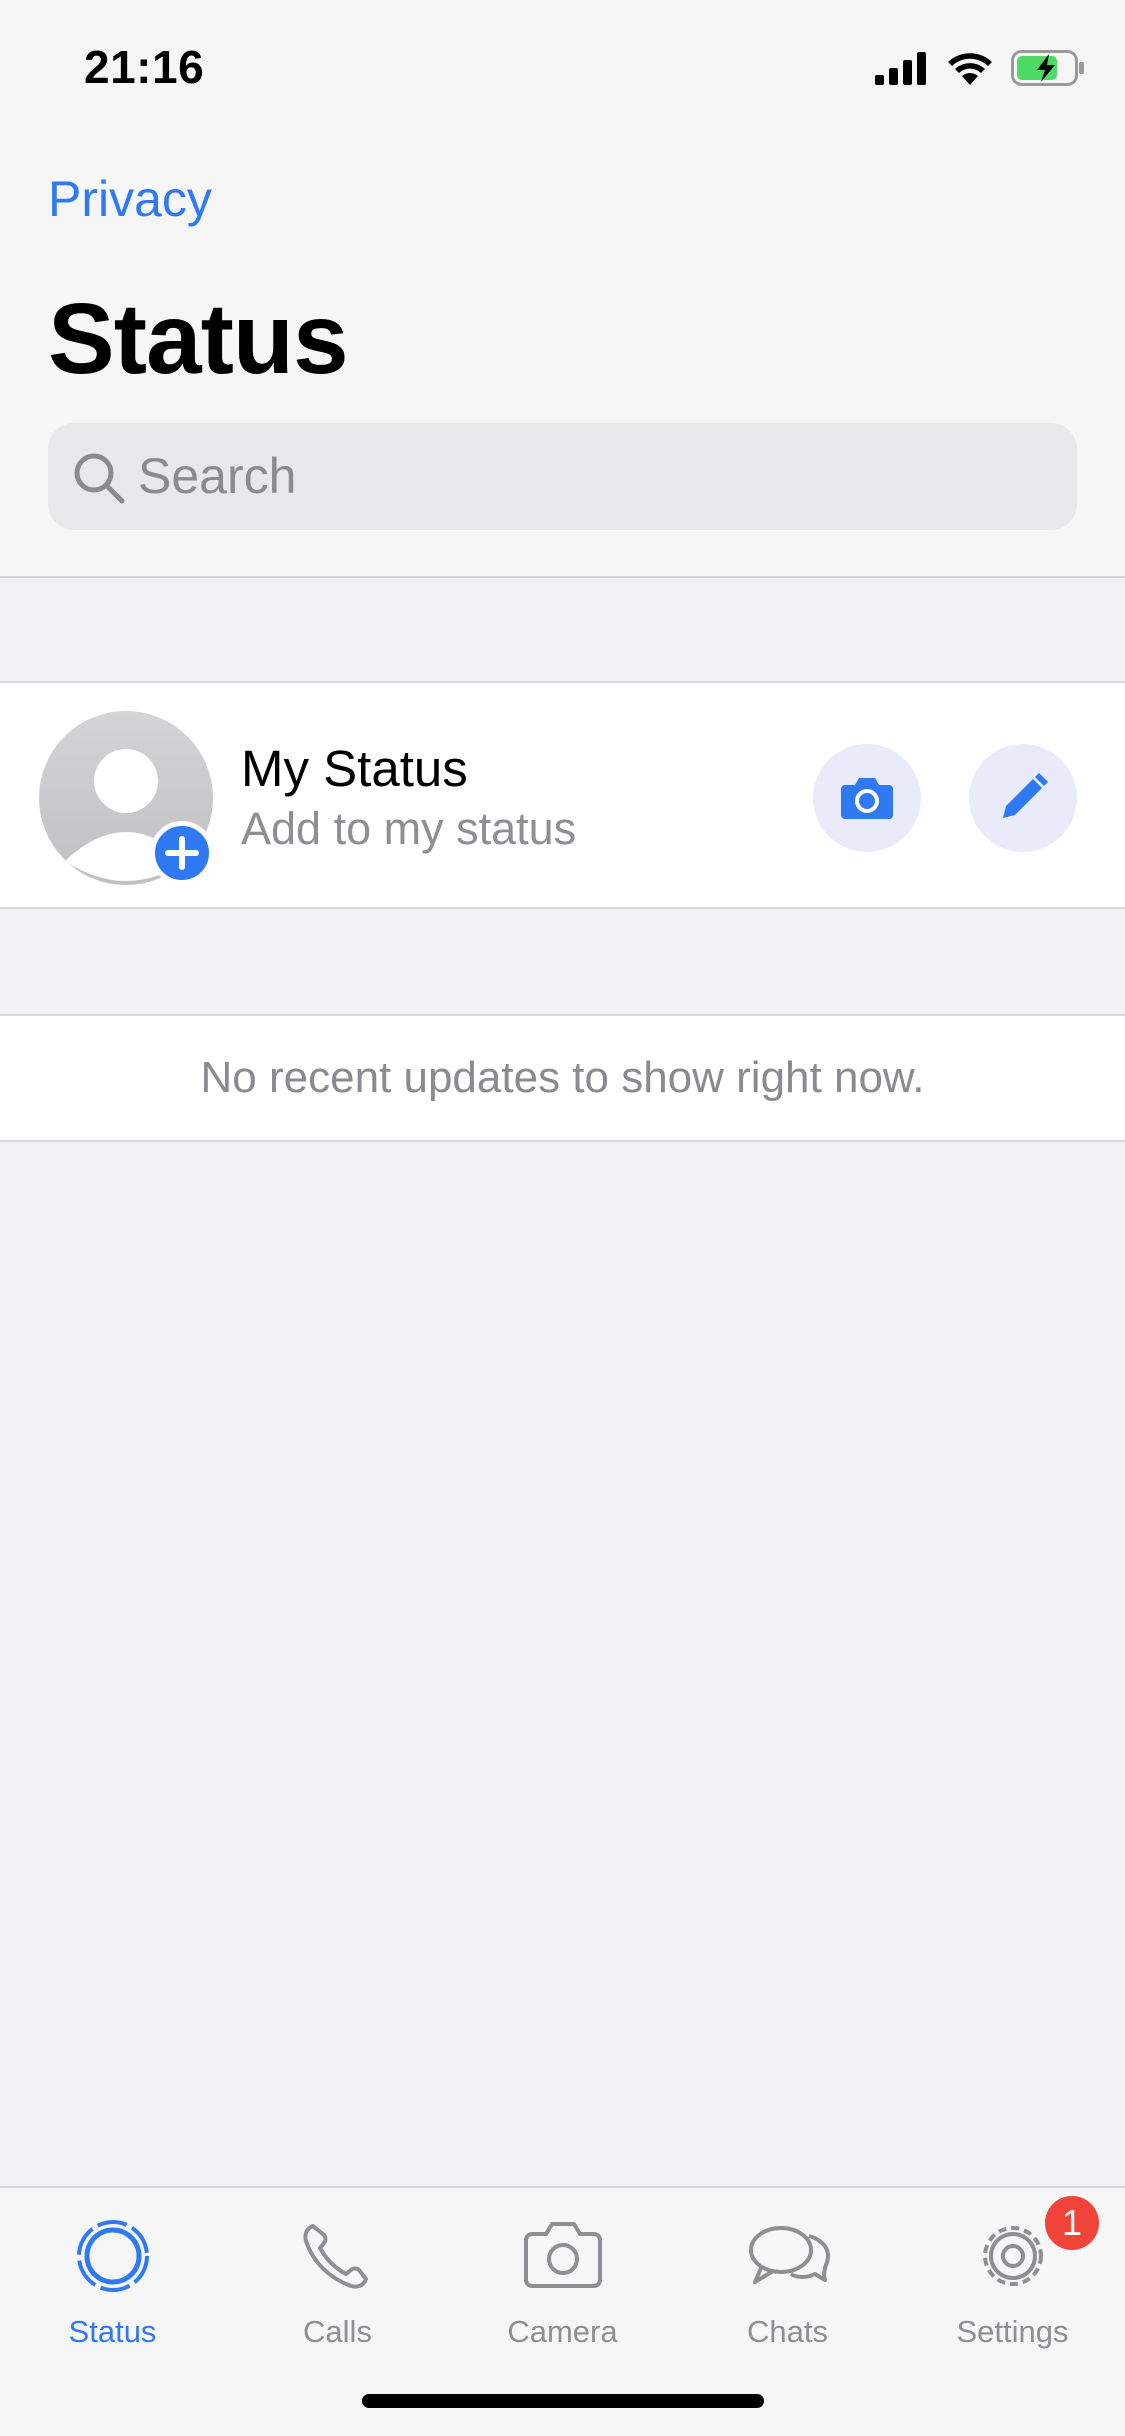  I want to click on plus-icon, so click(182, 853).